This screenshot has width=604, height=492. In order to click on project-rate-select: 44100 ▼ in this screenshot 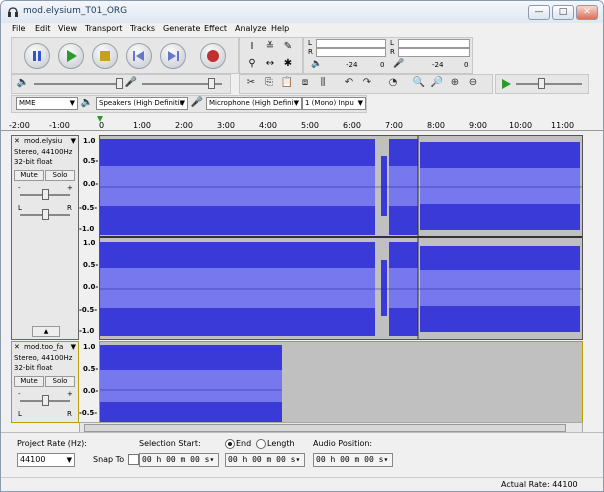, I will do `click(46, 460)`.